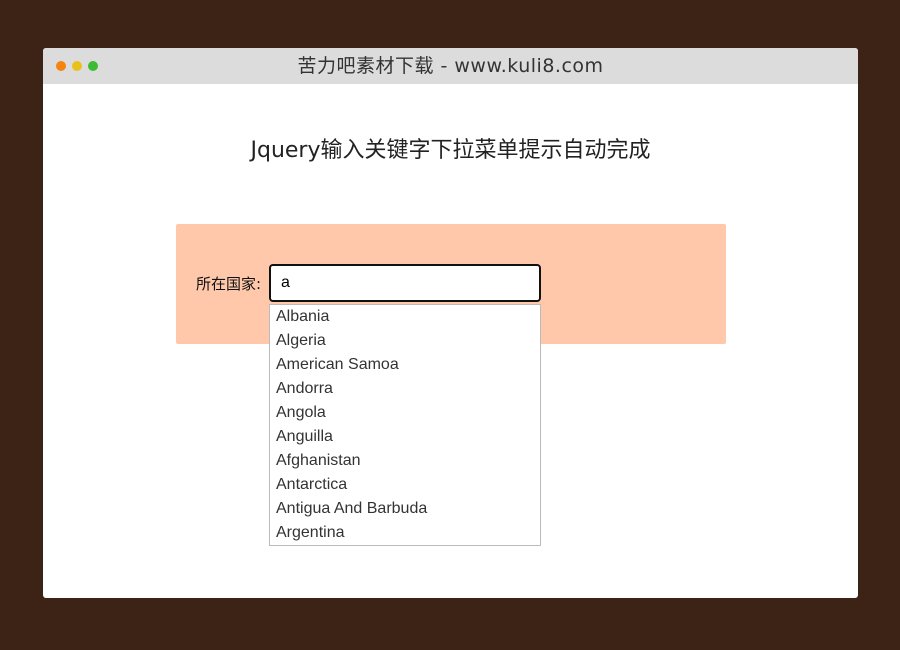 Image resolution: width=900 pixels, height=650 pixels. I want to click on page-title: Jquery输入关键字下拉菜单提示自动完成, so click(450, 150).